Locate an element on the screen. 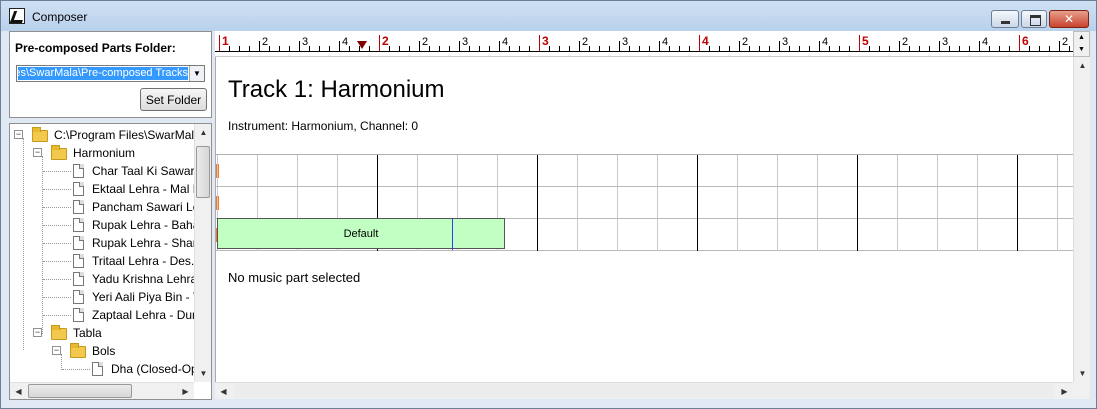 The height and width of the screenshot is (409, 1097). ruler-label: 1 is located at coordinates (225, 41).